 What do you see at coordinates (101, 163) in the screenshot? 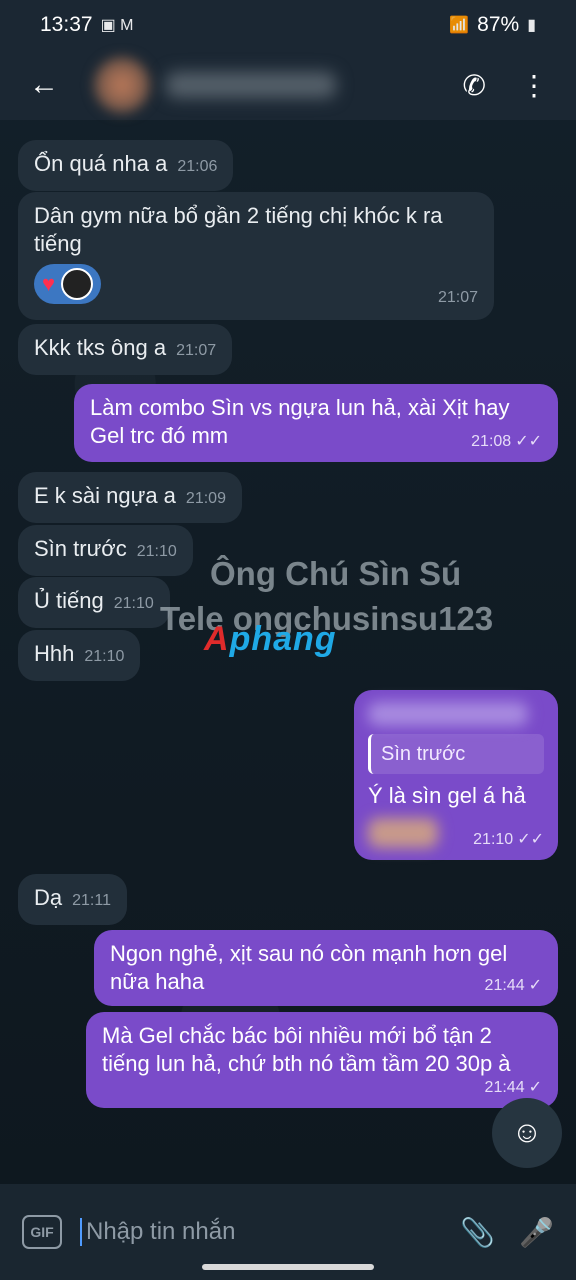
I see `message-text: Ổn quá nha a` at bounding box center [101, 163].